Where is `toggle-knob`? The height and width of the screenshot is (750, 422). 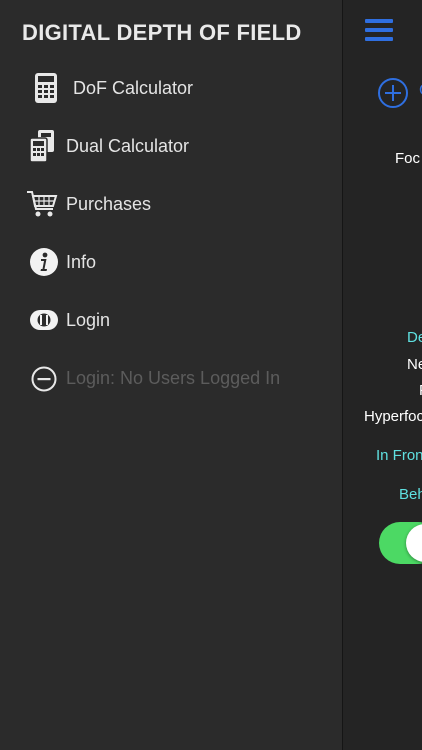 toggle-knob is located at coordinates (414, 543).